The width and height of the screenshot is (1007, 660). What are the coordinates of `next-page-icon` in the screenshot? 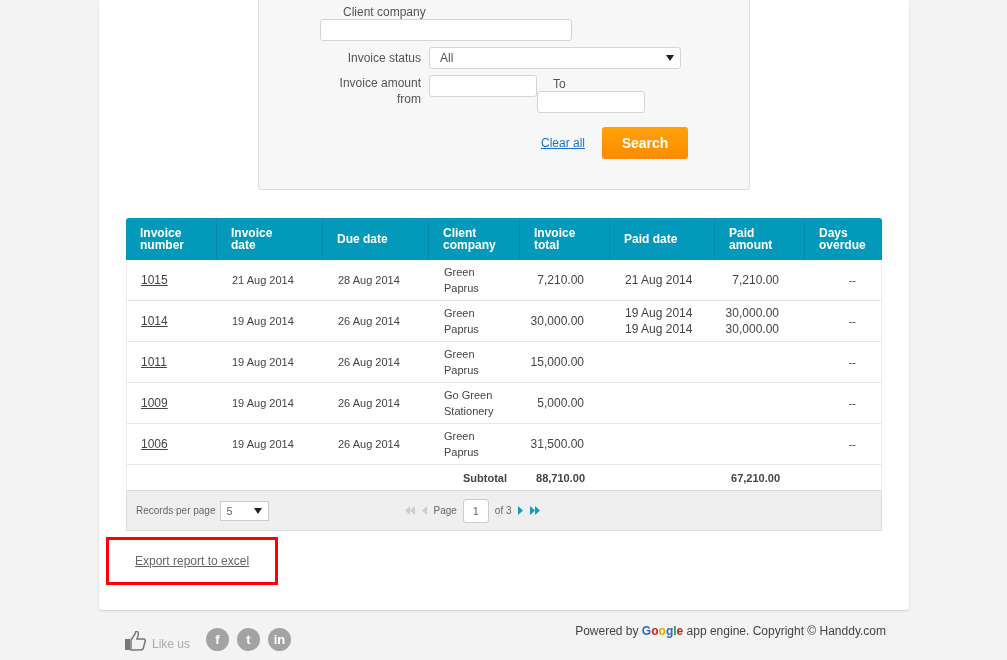 It's located at (520, 510).